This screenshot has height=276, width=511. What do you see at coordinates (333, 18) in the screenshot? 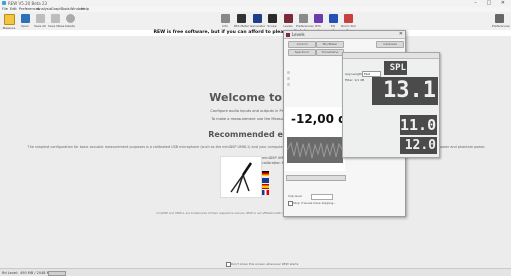
I see `eq-icon` at bounding box center [333, 18].